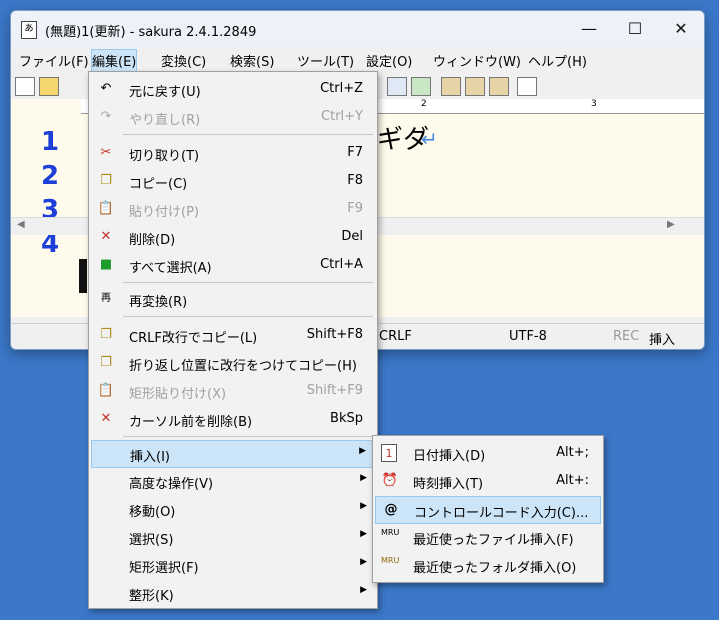 The width and height of the screenshot is (719, 620). What do you see at coordinates (397, 86) in the screenshot?
I see `toolbar-button-icon` at bounding box center [397, 86].